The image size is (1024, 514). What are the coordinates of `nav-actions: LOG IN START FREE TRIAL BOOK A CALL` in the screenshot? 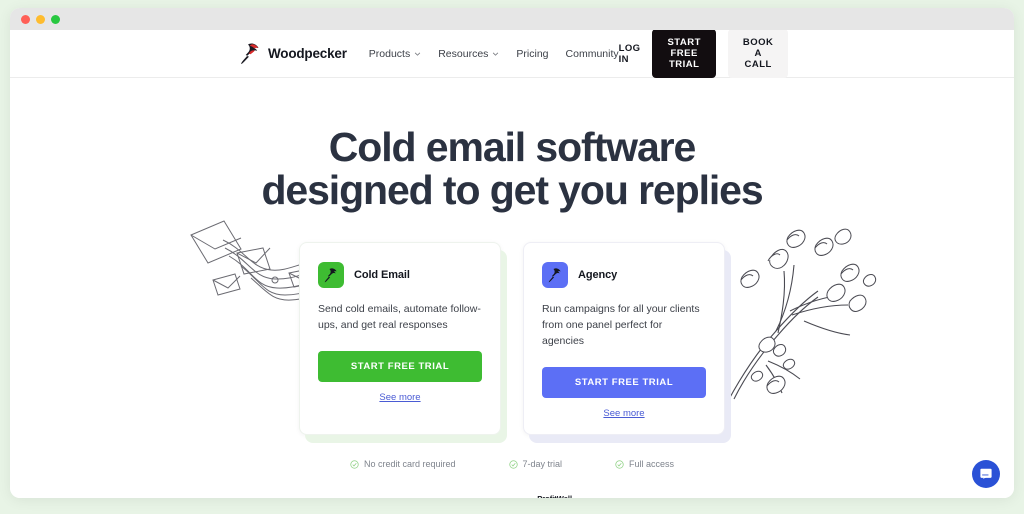 It's located at (816, 54).